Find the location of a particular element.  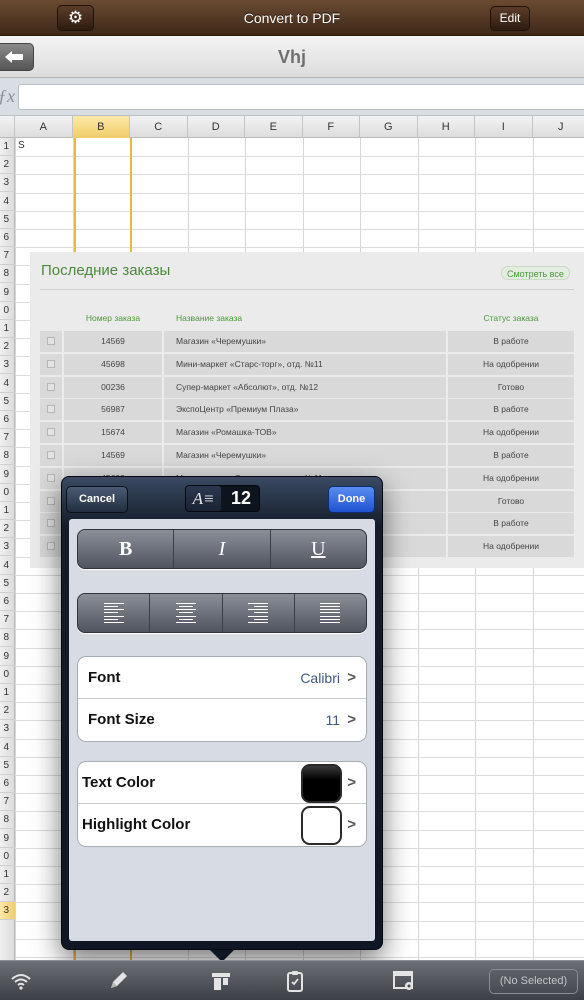

column-header-a: A is located at coordinates (44, 127).